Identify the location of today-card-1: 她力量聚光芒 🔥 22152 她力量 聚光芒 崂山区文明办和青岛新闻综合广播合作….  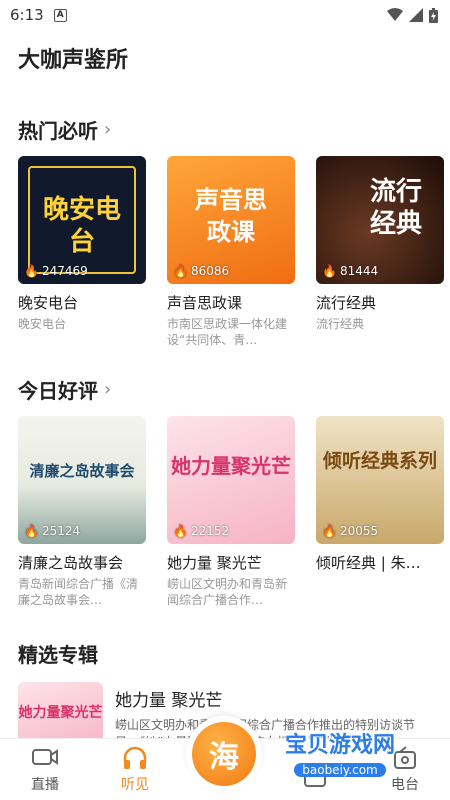
(231, 512).